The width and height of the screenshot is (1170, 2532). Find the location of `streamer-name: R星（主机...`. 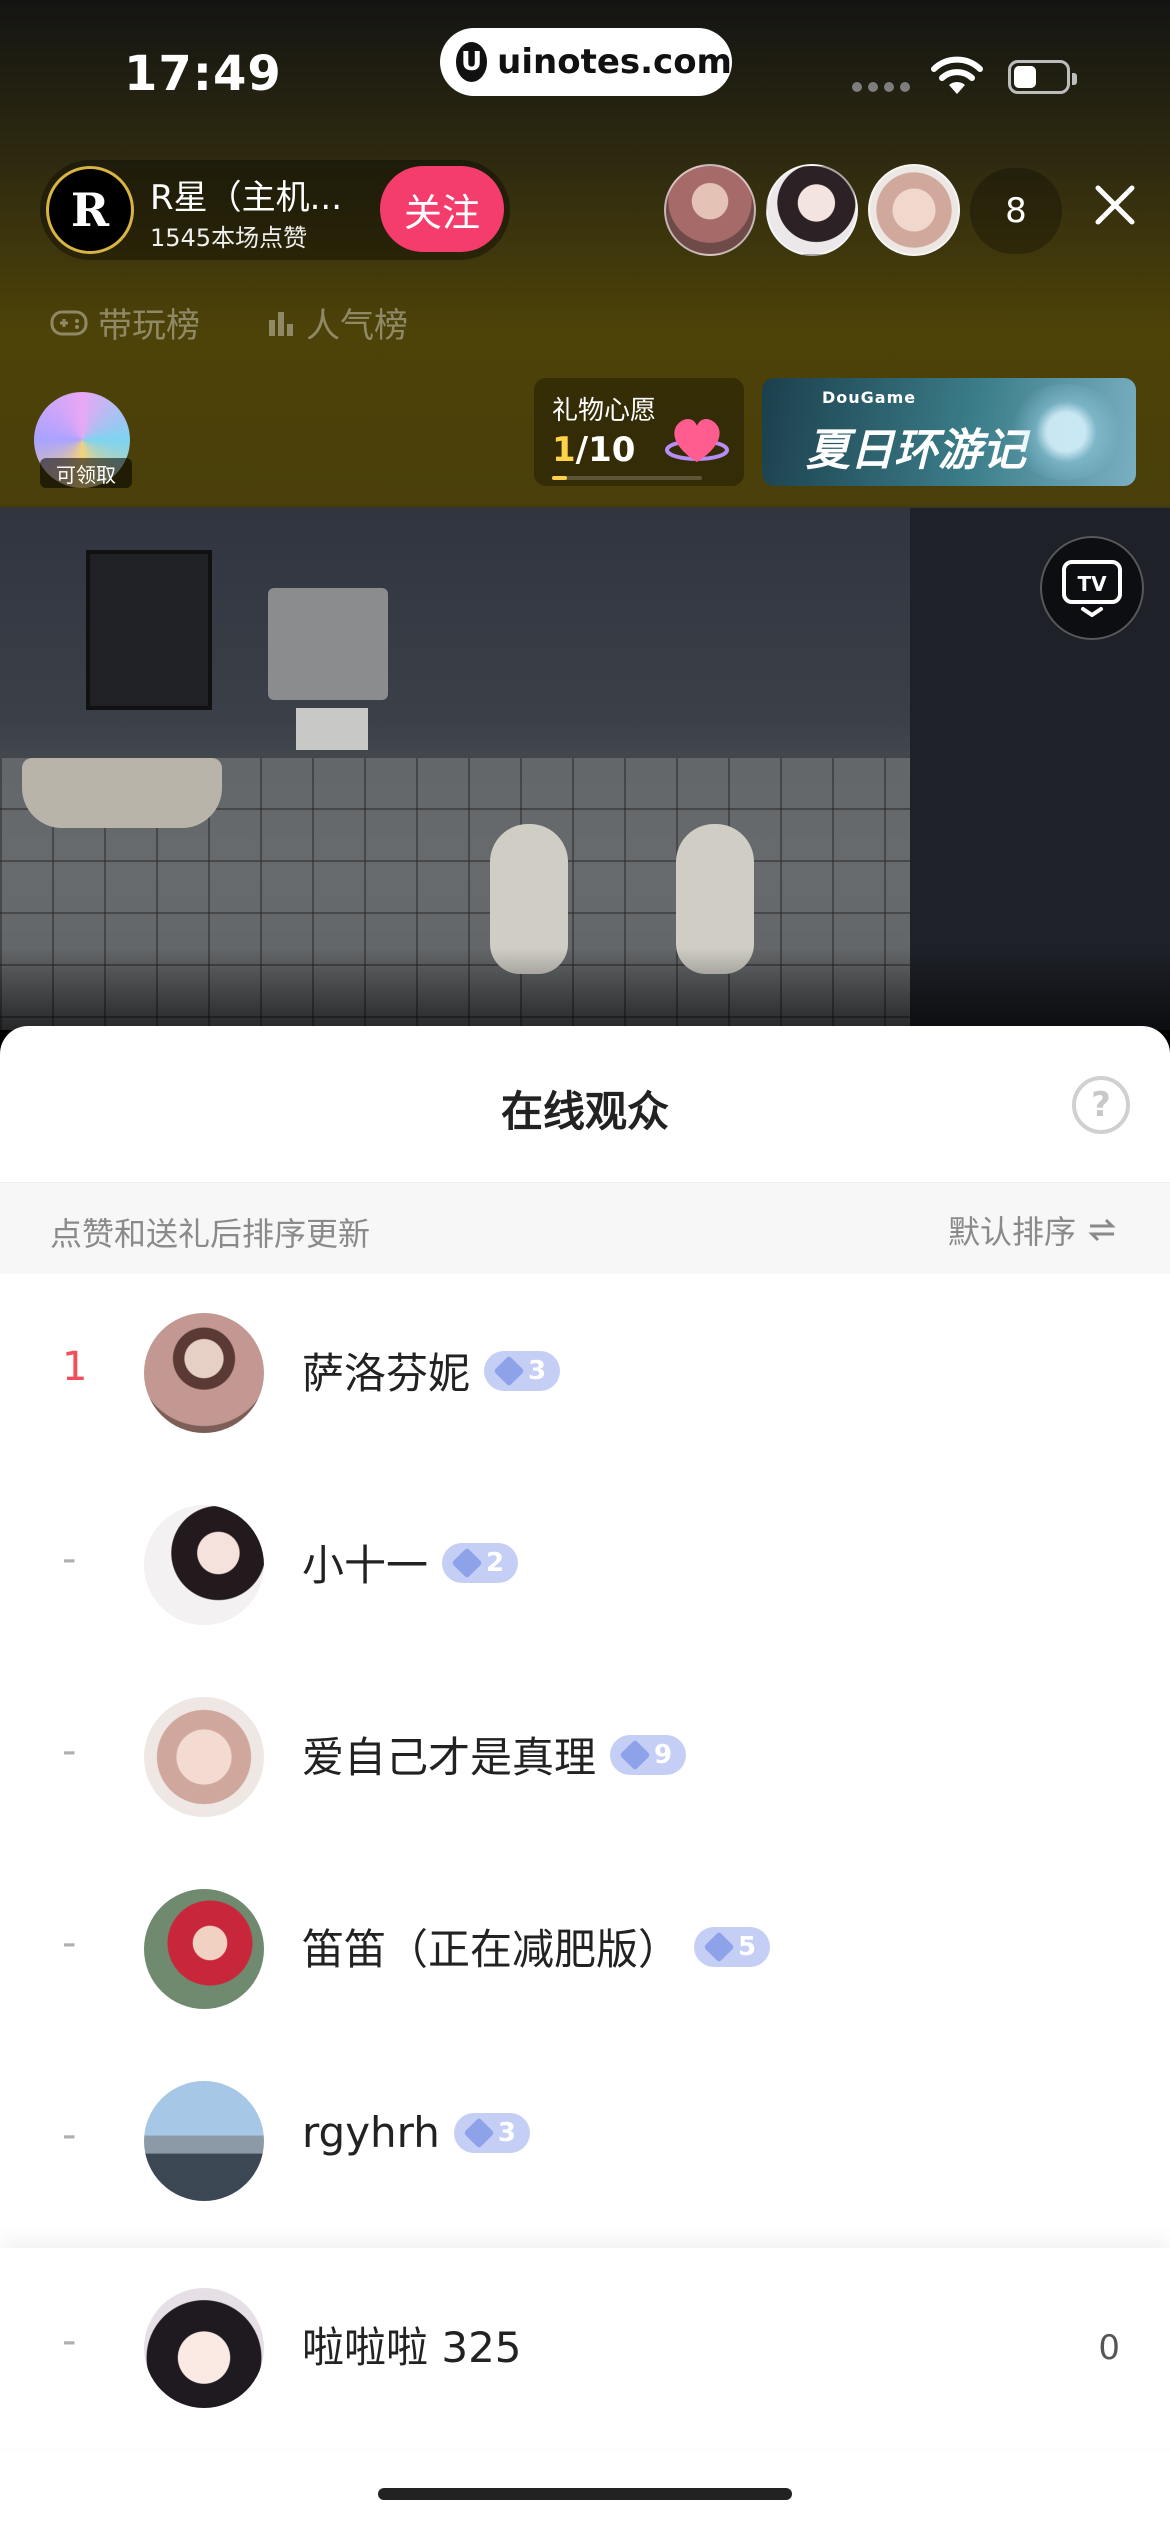

streamer-name: R星（主机... is located at coordinates (246, 198).